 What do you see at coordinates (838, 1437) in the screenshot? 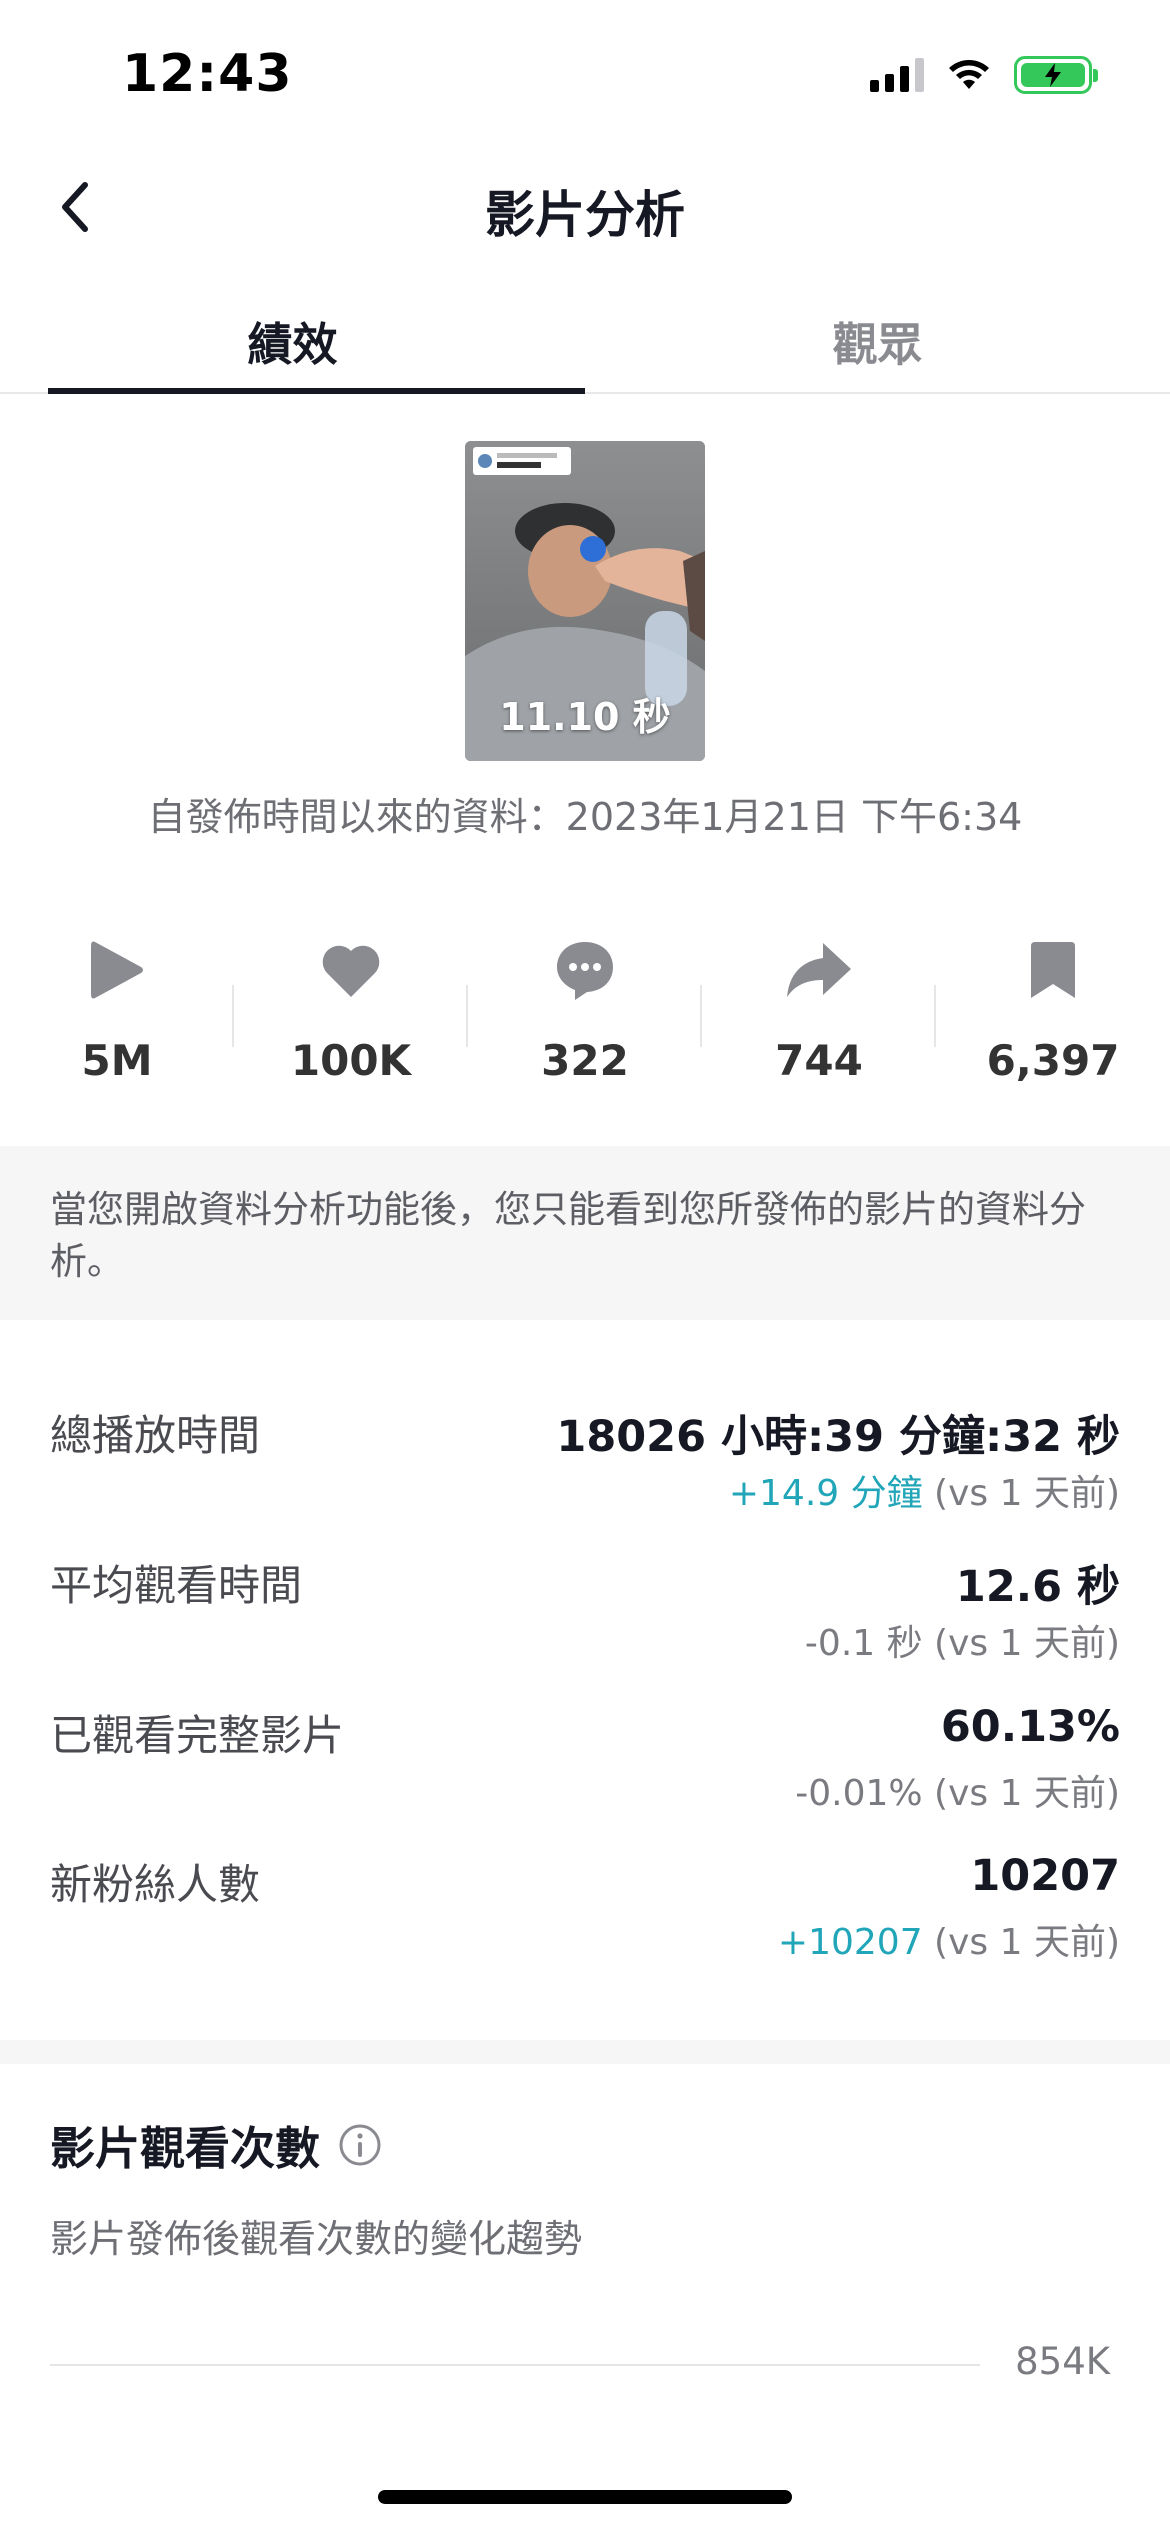
I see `metric-value: 18026 小時:39 分鐘:32 秒` at bounding box center [838, 1437].